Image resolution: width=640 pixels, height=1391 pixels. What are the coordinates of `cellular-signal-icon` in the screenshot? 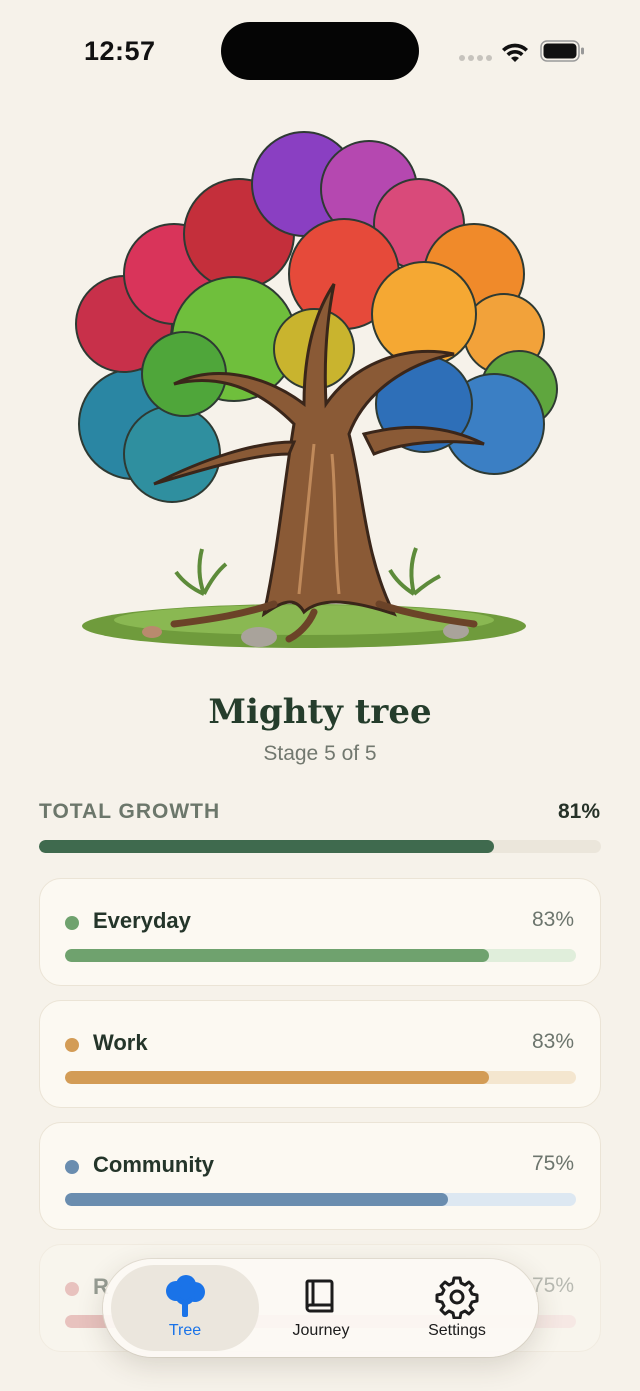 It's located at (475, 58).